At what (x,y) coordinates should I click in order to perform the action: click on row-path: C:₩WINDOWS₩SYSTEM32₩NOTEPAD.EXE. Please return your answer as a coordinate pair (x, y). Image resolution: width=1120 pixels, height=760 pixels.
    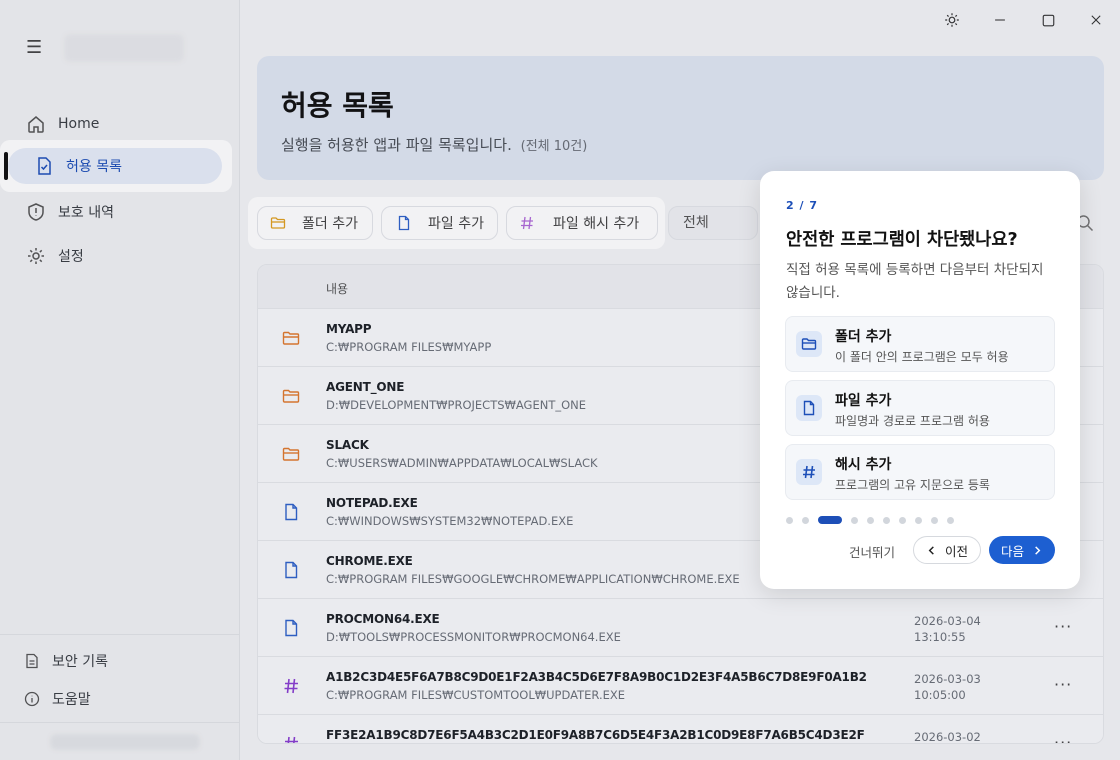
    Looking at the image, I should click on (450, 521).